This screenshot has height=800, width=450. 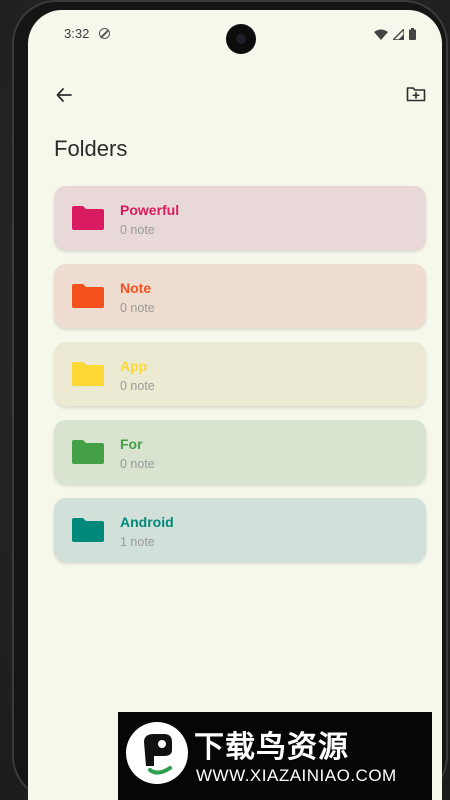 What do you see at coordinates (137, 542) in the screenshot?
I see `folder-note-count: 1 note` at bounding box center [137, 542].